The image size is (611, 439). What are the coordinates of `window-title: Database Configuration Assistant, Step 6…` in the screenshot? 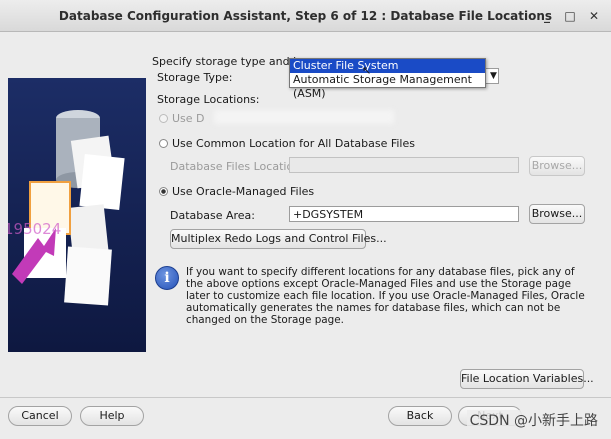 It's located at (305, 16).